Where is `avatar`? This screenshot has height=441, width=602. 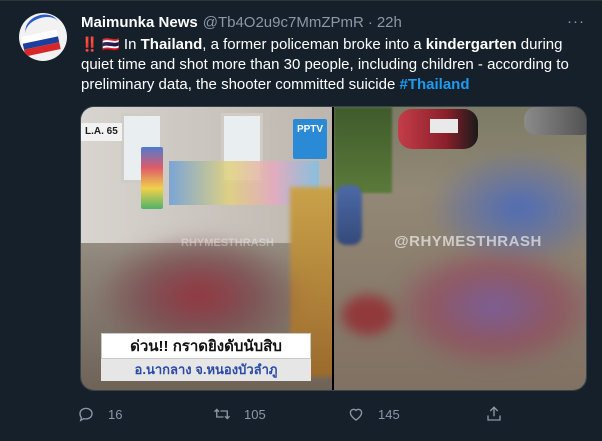 avatar is located at coordinates (43, 37).